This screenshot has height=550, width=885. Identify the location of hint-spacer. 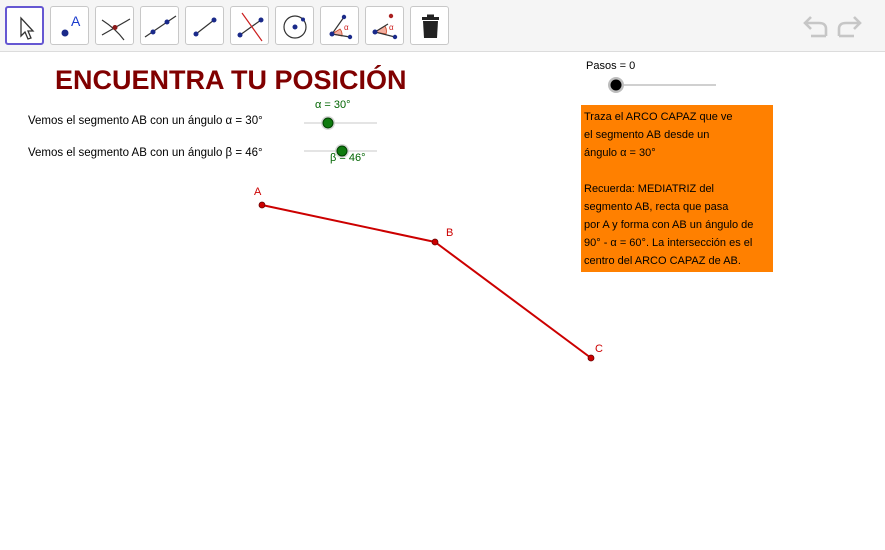
(677, 171).